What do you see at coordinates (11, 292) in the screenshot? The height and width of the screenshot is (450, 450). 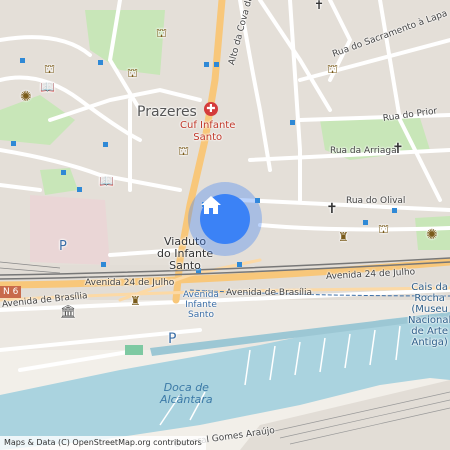 I see `road-shield-n6: N 6` at bounding box center [11, 292].